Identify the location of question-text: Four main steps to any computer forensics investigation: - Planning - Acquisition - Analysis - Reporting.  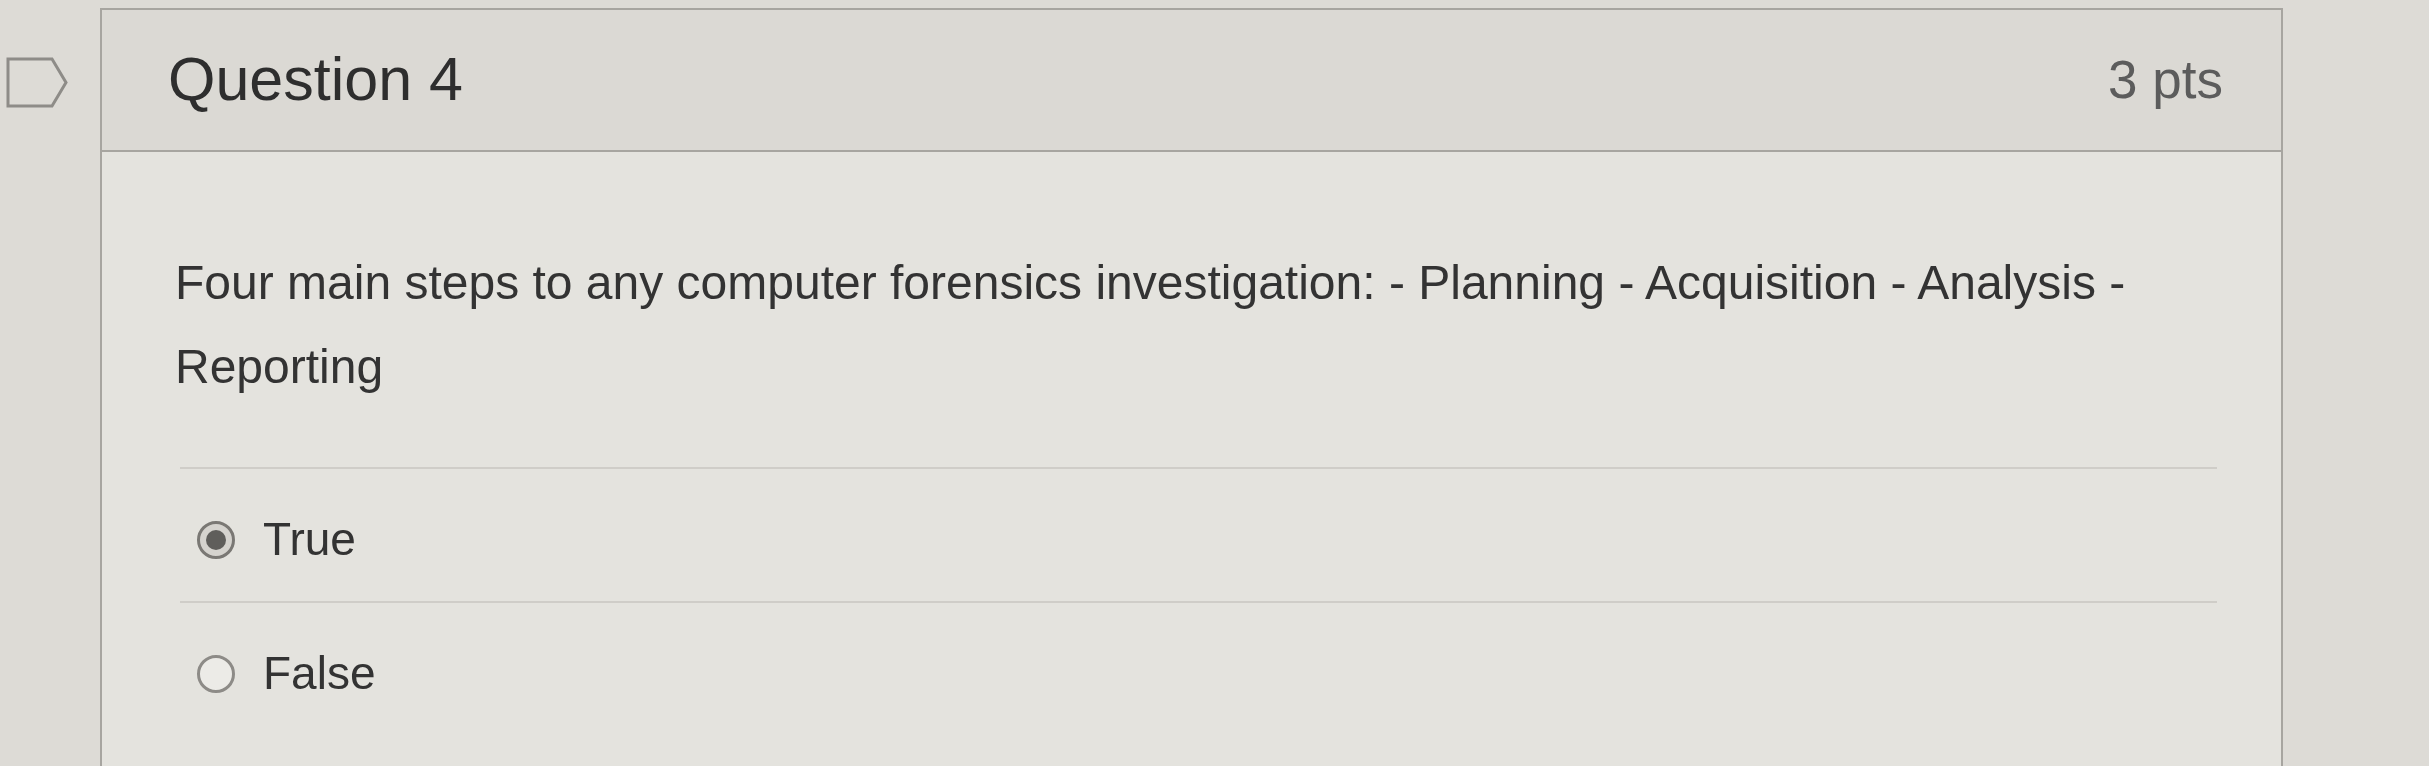
(1151, 325).